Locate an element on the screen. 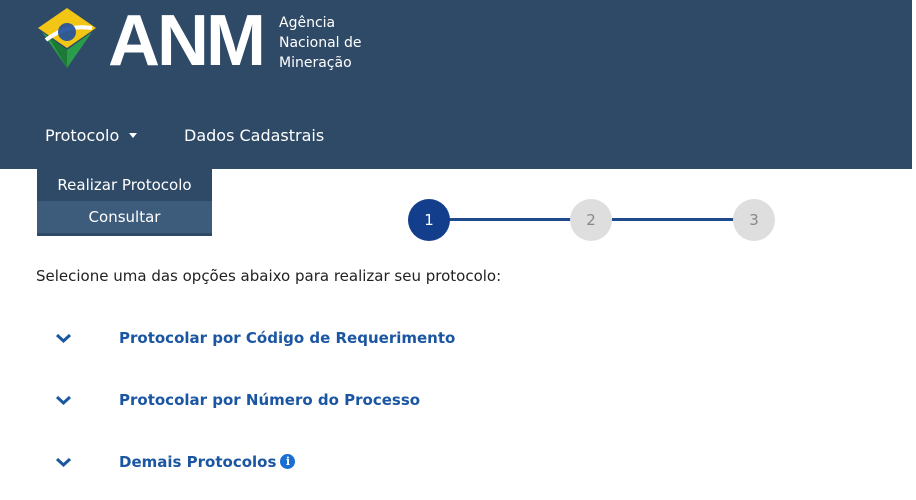  step-2: 2 is located at coordinates (591, 220).